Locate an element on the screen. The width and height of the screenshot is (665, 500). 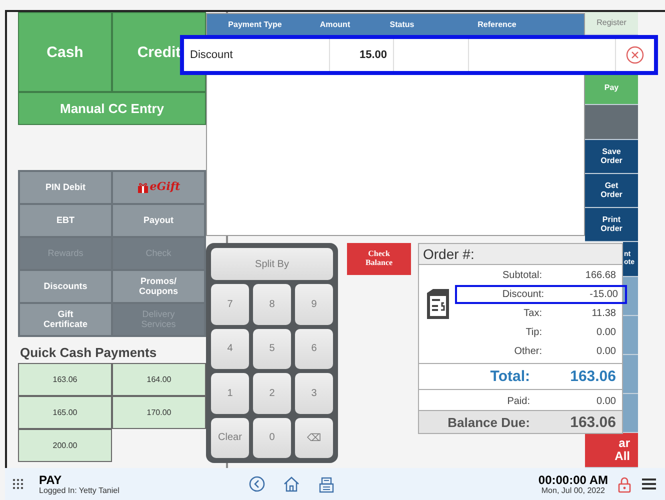
column-header: Status is located at coordinates (402, 25).